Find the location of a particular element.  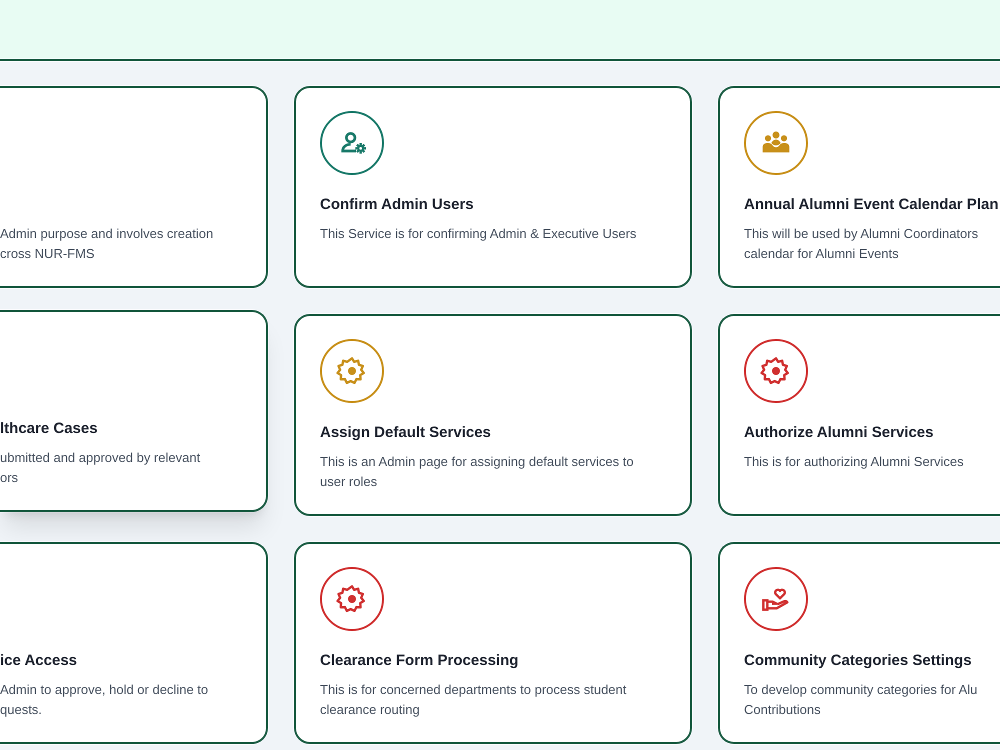

card-description: cross NUR-FMS is located at coordinates (47, 254).